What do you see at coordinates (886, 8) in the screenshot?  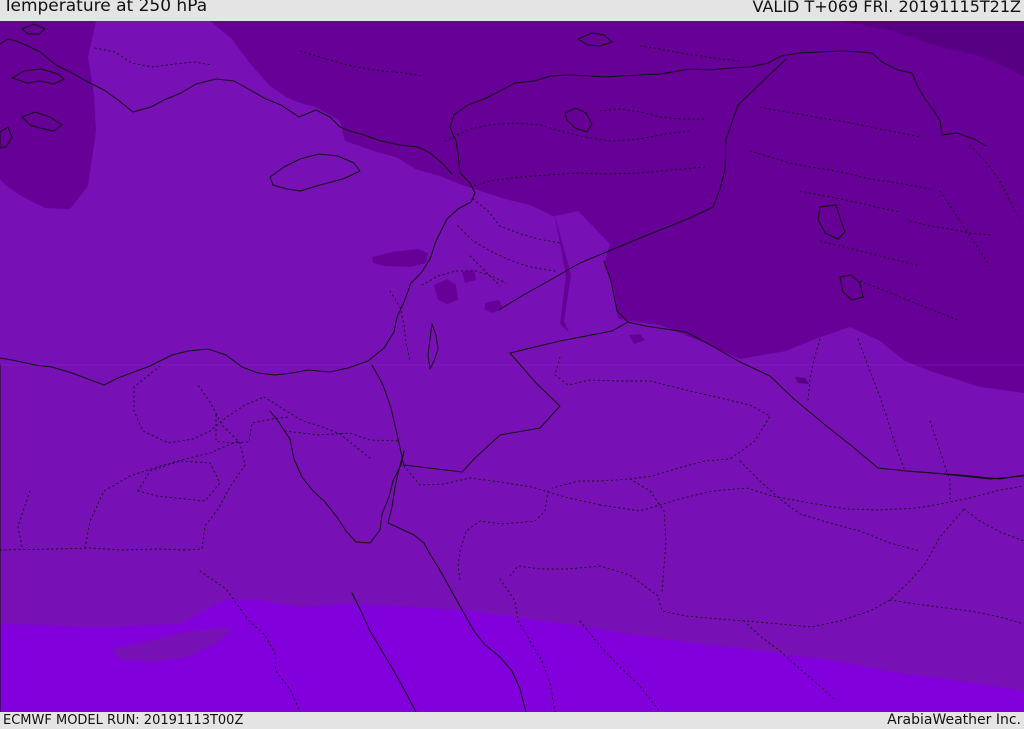 I see `valid-time-label: VALID T+069 FRI. 20191115T21Z` at bounding box center [886, 8].